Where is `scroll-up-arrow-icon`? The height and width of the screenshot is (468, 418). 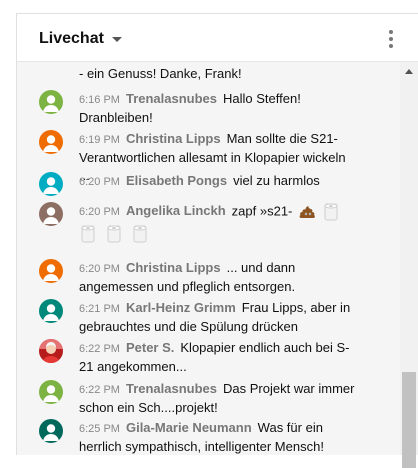 scroll-up-arrow-icon is located at coordinates (409, 71).